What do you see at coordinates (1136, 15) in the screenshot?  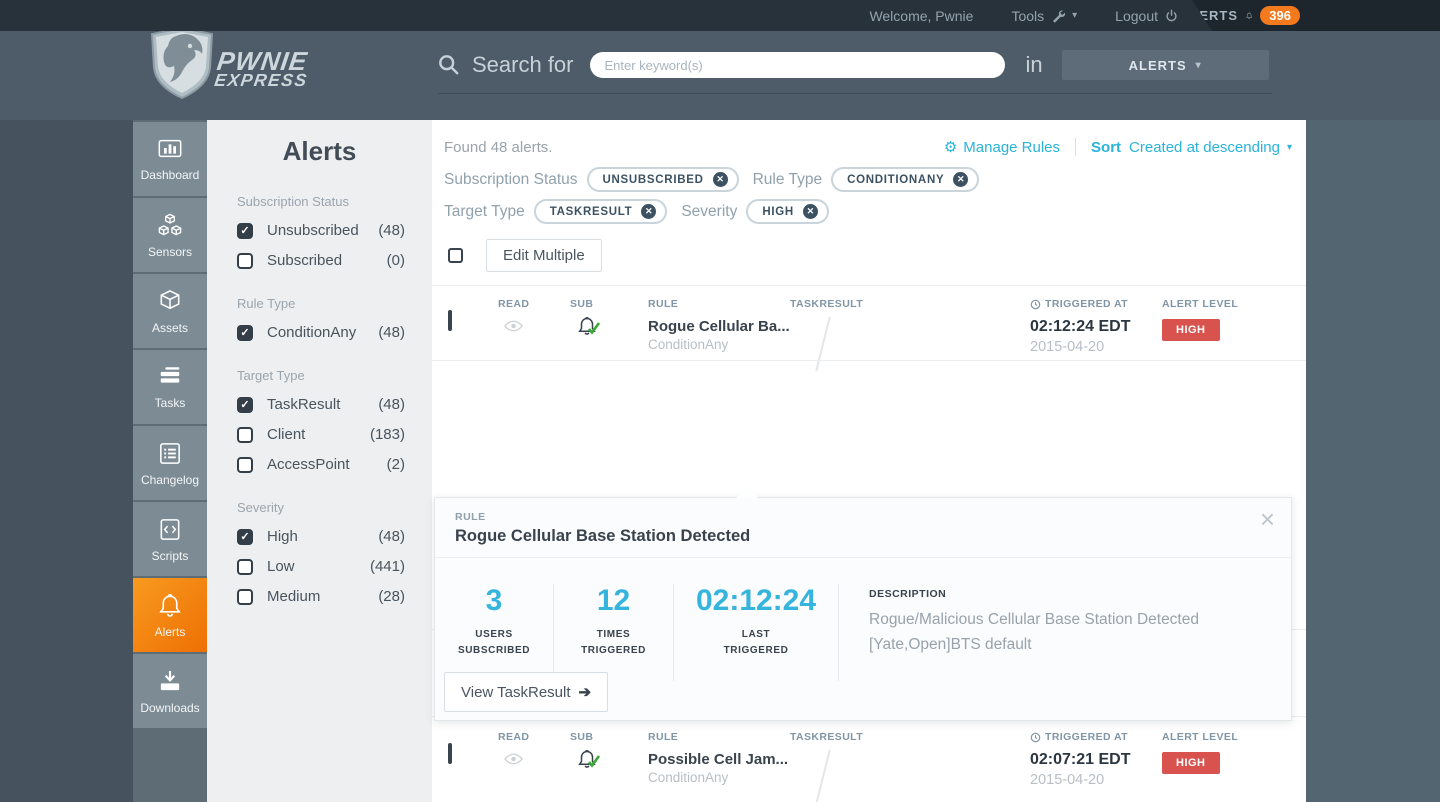 I see `logout-label: Logout` at bounding box center [1136, 15].